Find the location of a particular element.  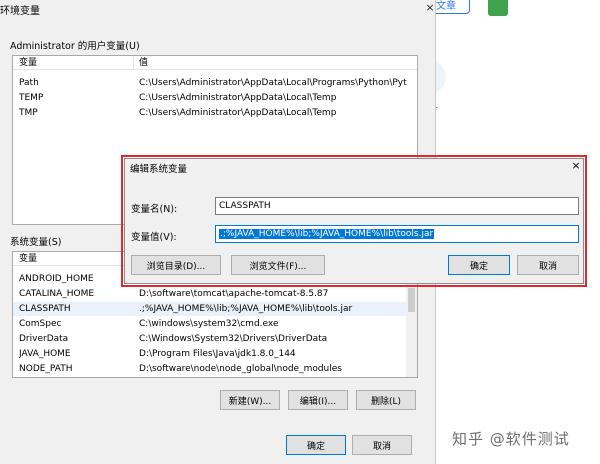

variable-name-text: CLASSPATH is located at coordinates (245, 206).